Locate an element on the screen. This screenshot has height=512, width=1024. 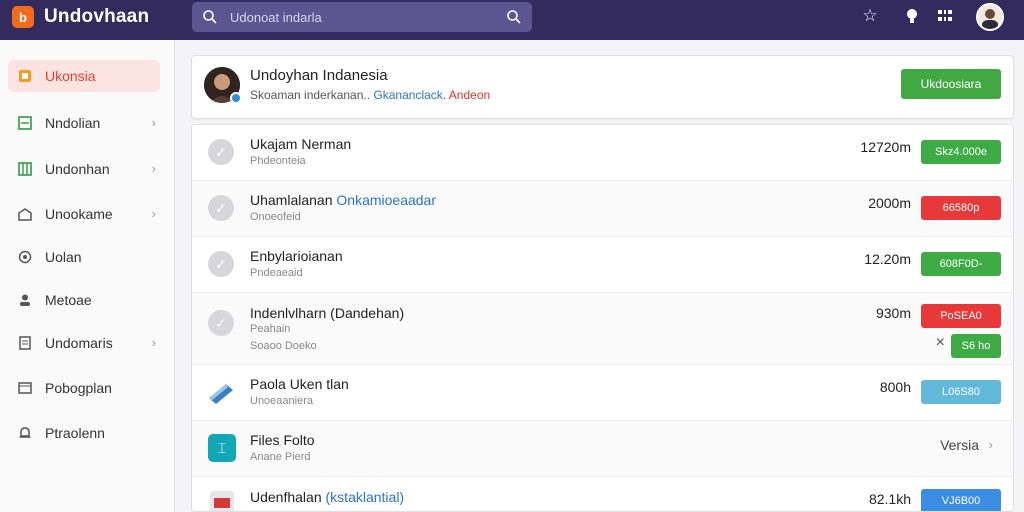
sidebar-item-unookame: Unookame › is located at coordinates (84, 214).